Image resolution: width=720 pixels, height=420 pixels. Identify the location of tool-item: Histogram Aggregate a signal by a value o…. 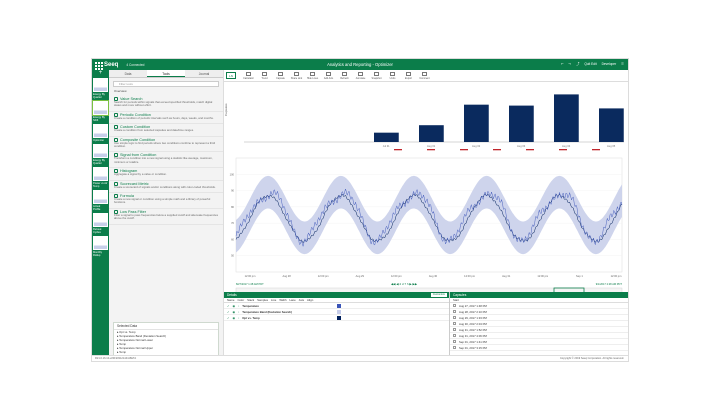
(166, 174).